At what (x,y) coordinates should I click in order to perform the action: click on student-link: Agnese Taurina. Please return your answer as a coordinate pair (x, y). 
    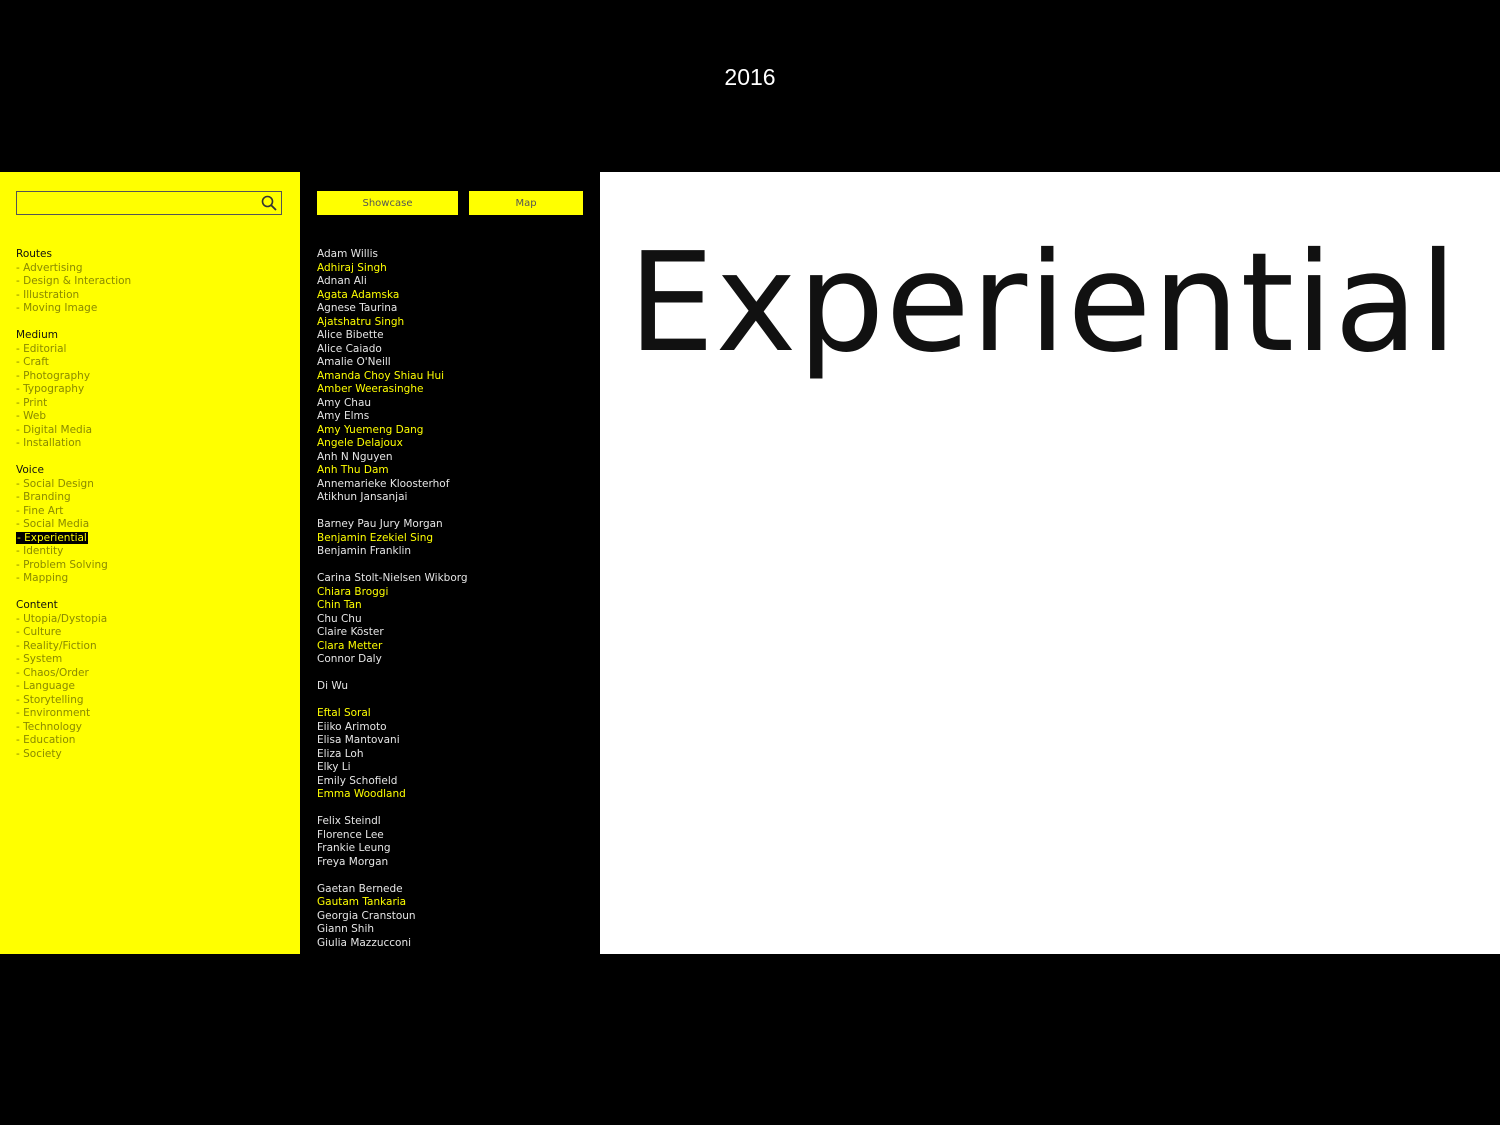
    Looking at the image, I should click on (457, 309).